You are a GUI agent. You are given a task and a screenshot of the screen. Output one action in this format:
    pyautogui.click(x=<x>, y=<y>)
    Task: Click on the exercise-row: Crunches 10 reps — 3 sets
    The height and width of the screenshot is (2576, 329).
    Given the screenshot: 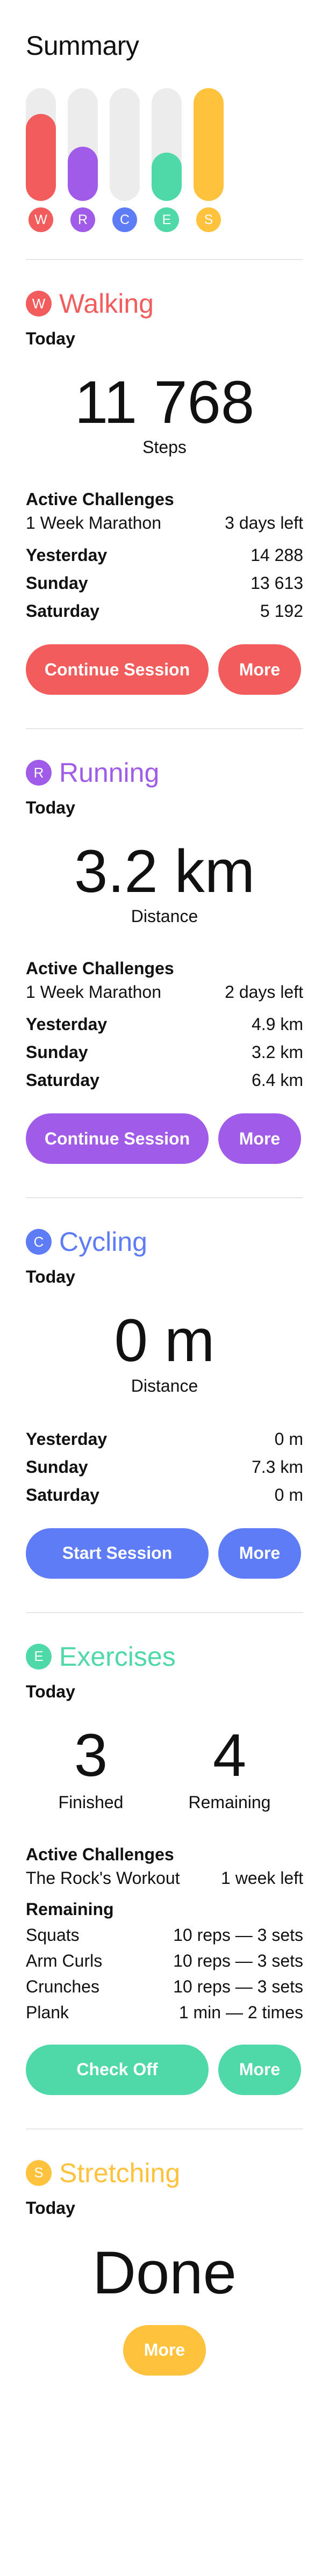 What is the action you would take?
    pyautogui.click(x=164, y=1986)
    